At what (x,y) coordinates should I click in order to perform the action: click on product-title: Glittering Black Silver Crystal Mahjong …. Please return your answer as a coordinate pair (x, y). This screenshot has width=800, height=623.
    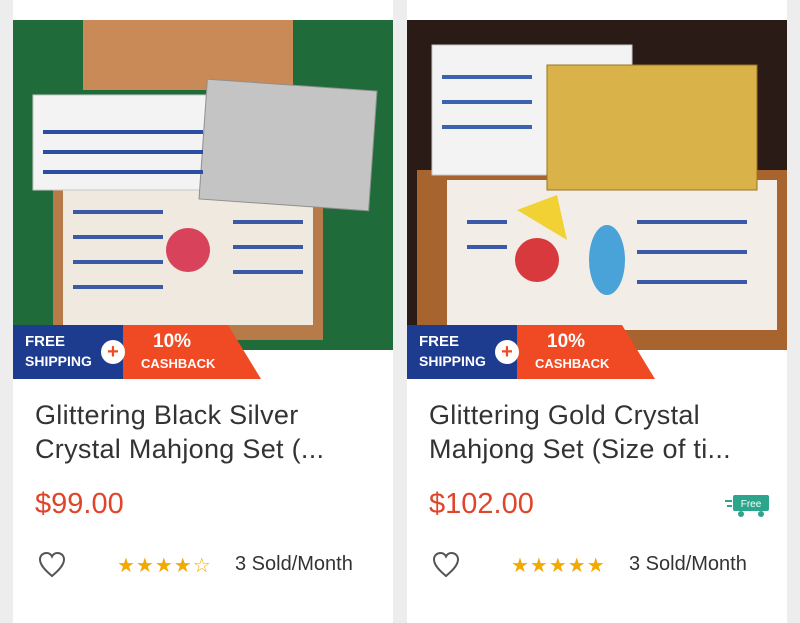
    Looking at the image, I should click on (205, 432).